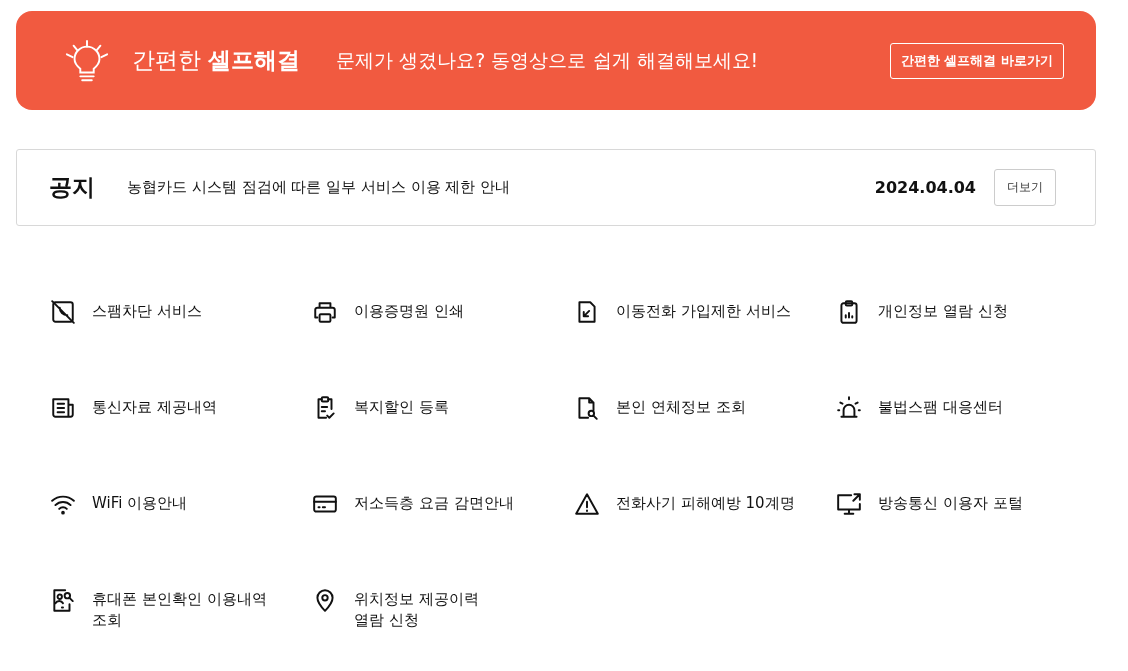 Image resolution: width=1128 pixels, height=671 pixels. What do you see at coordinates (409, 310) in the screenshot?
I see `service-link: 이용증명원 인쇄` at bounding box center [409, 310].